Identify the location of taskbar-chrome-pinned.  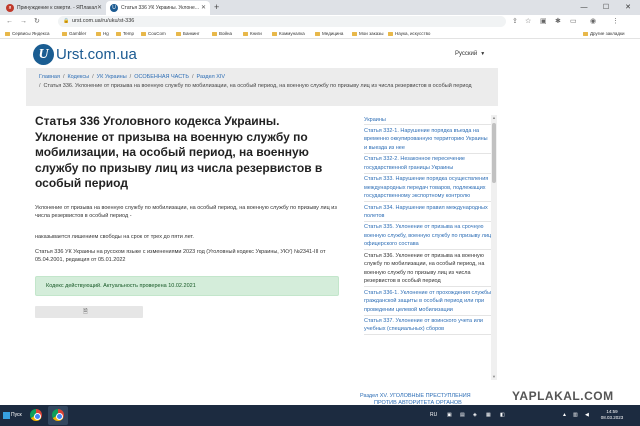
(36, 415).